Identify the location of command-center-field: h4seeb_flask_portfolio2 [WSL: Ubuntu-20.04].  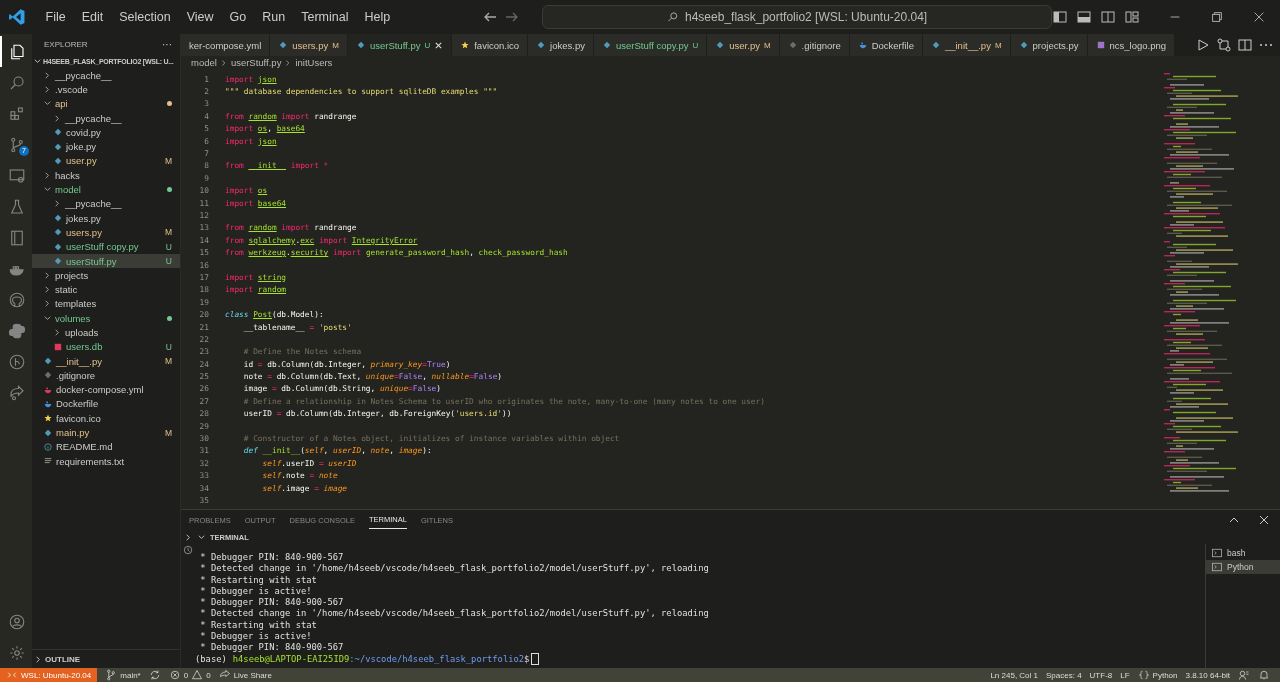
(797, 17).